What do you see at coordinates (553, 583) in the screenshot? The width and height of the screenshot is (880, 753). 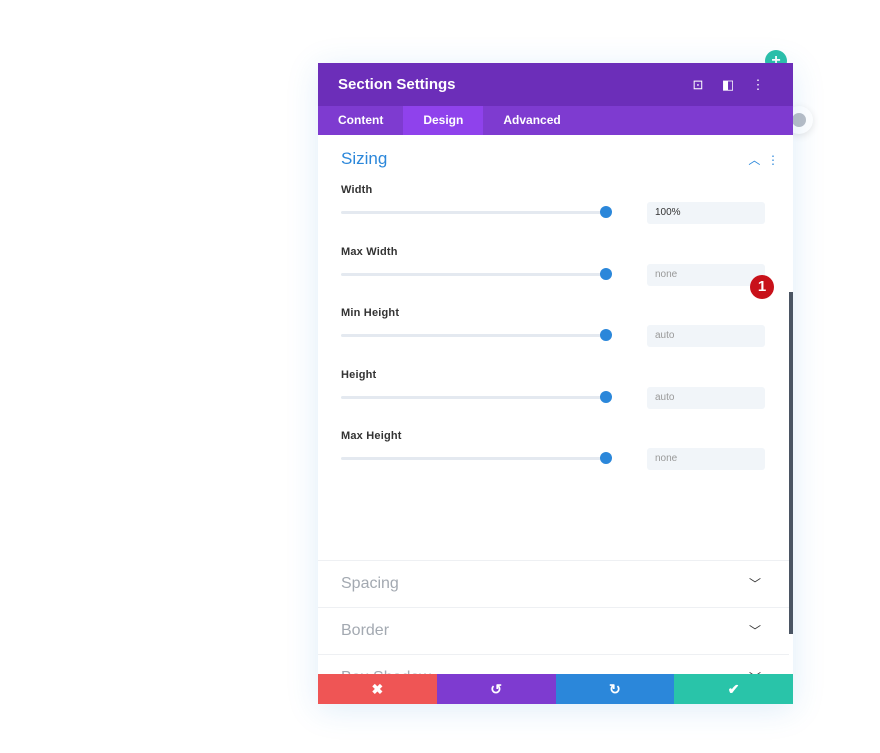 I see `section-toggle: Spacing ﹀` at bounding box center [553, 583].